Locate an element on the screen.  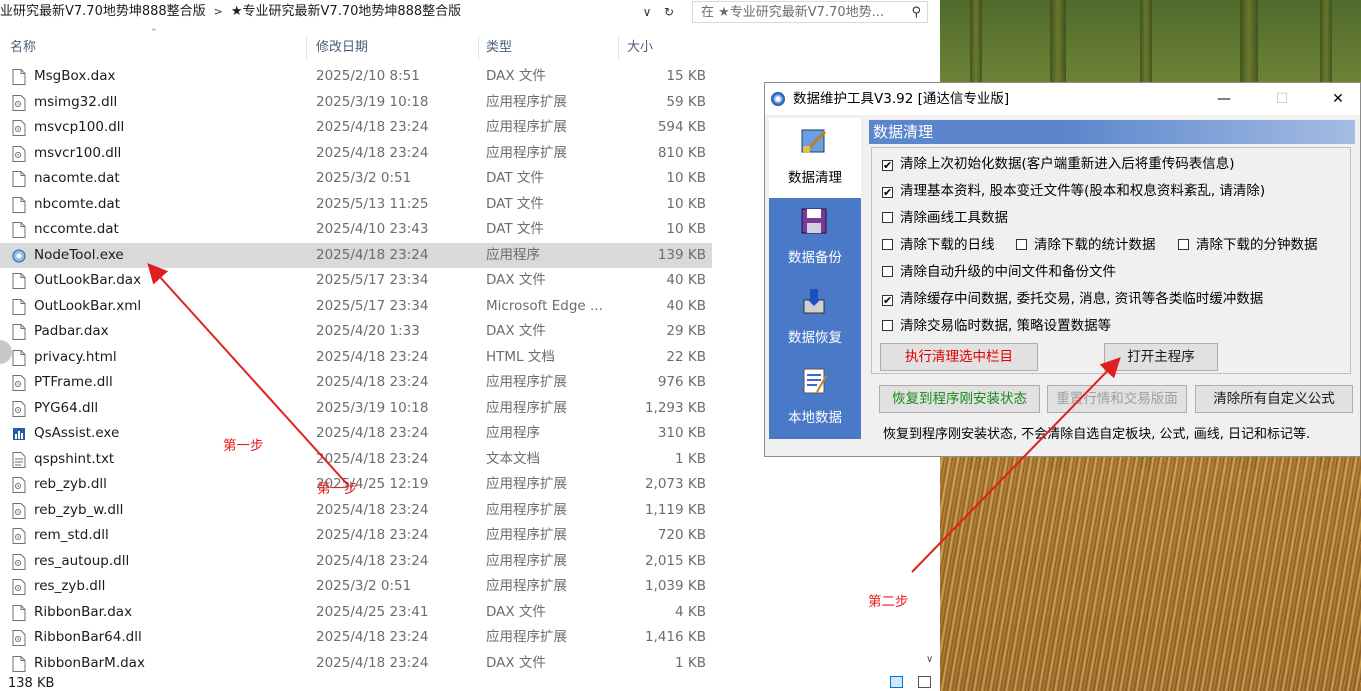
restore-install-state-button: 恢复到程序刚安装状态 is located at coordinates (959, 399).